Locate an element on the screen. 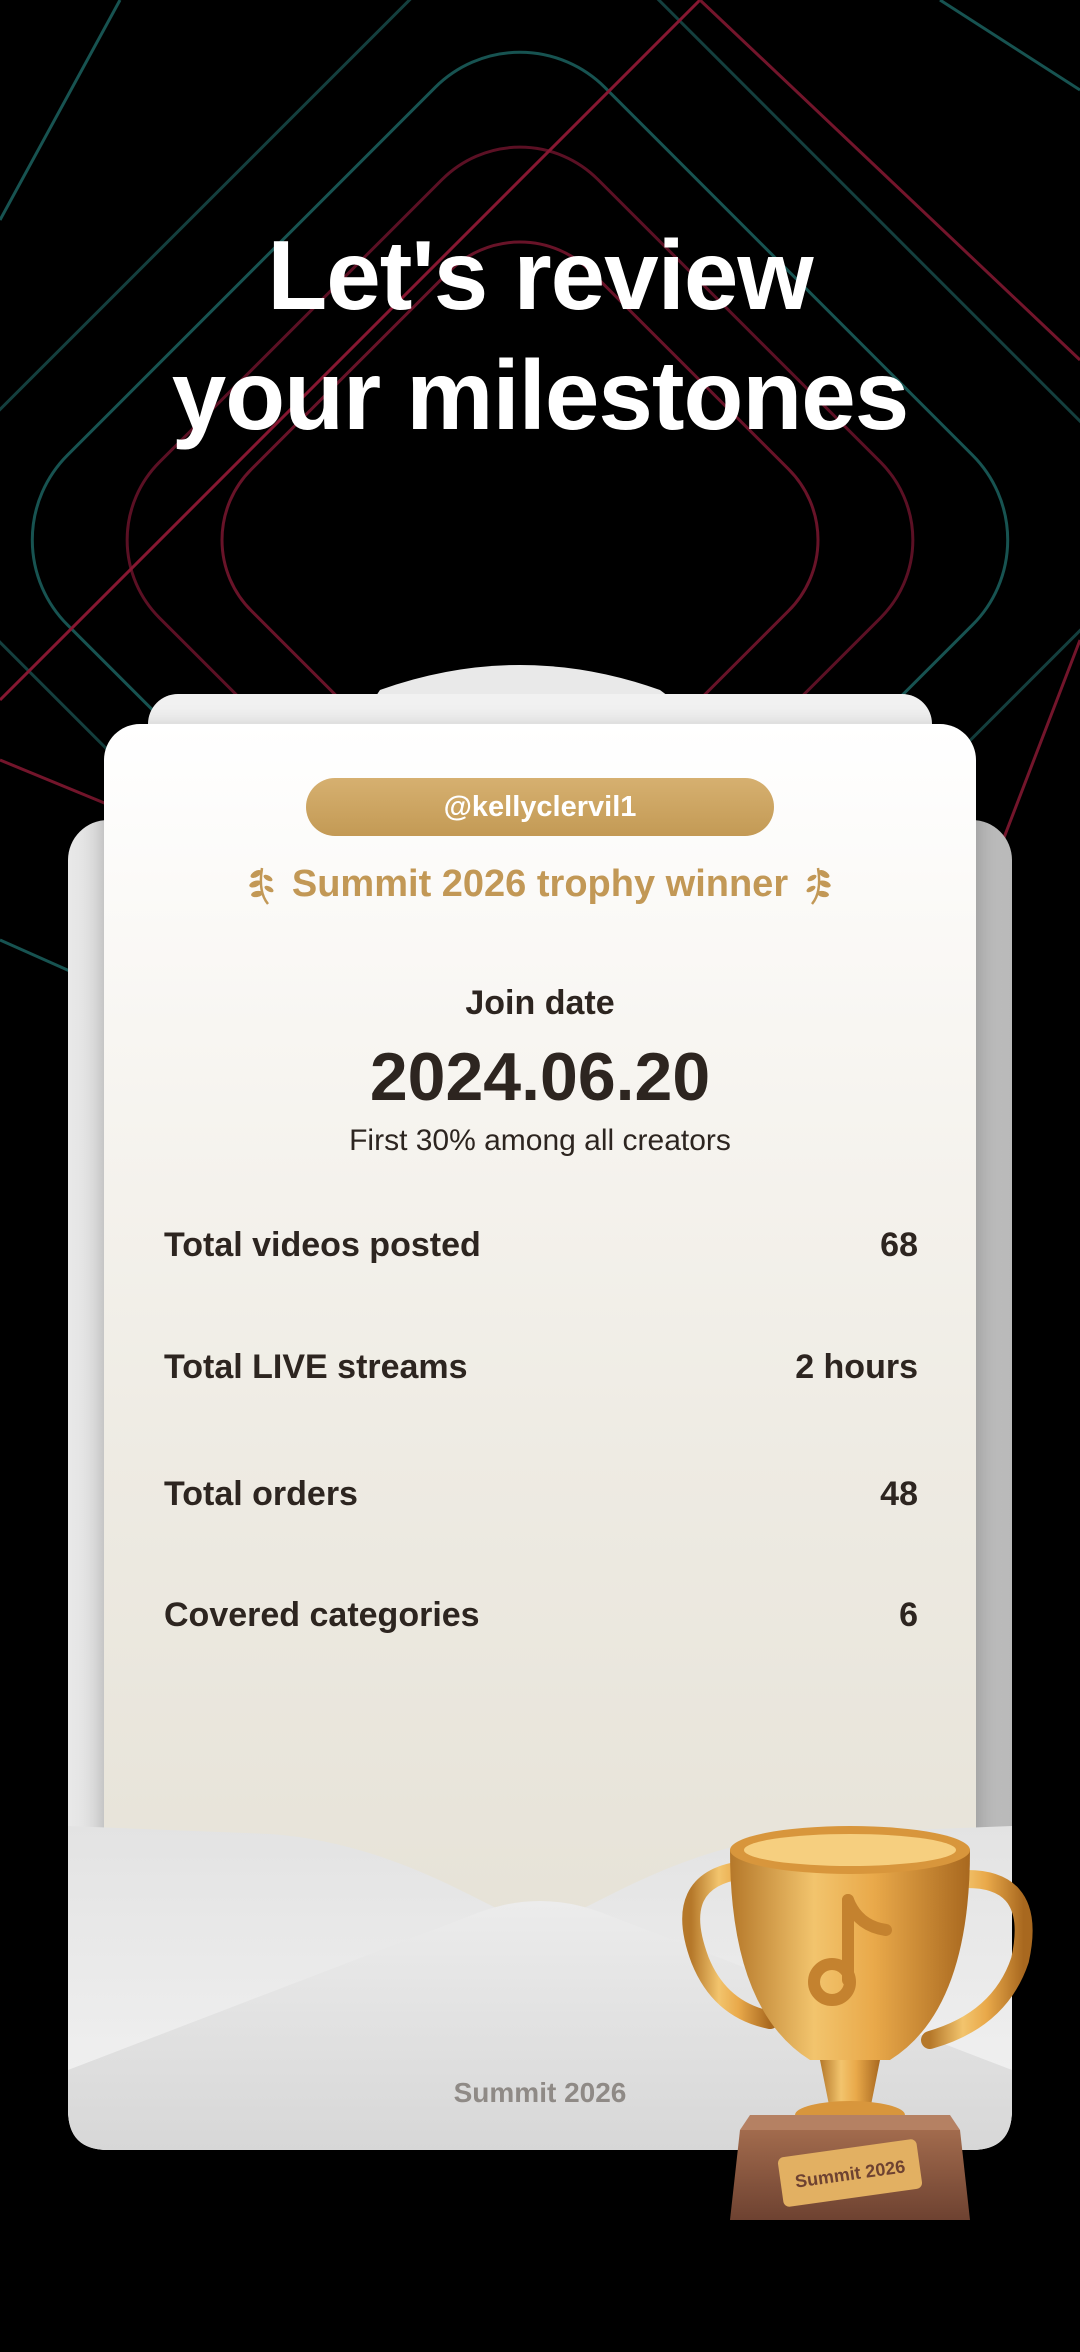 The width and height of the screenshot is (1080, 2352). stat-row-live: Total LIVE streams 2 hours is located at coordinates (541, 1367).